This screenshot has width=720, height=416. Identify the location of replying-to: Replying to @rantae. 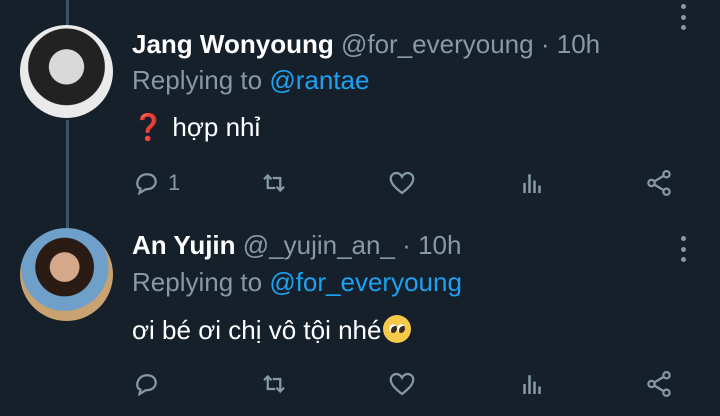
(250, 80).